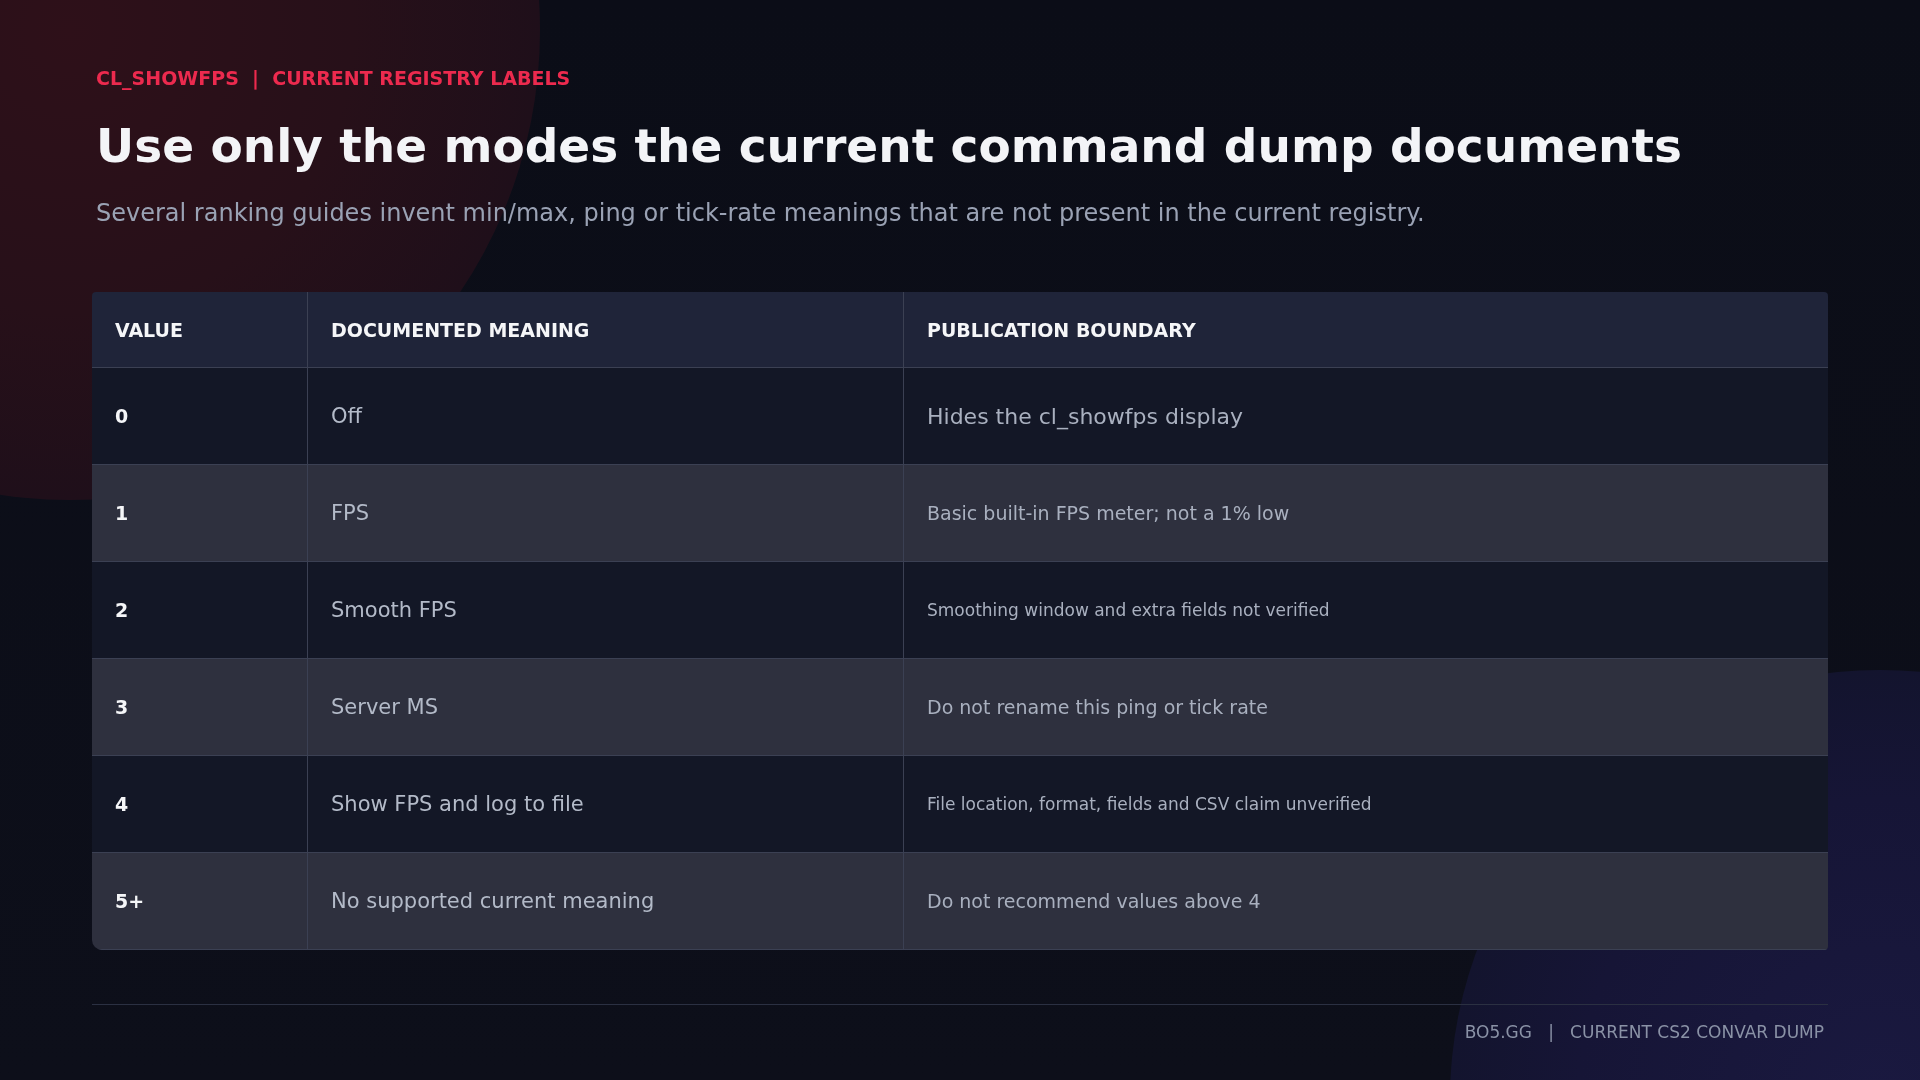 The height and width of the screenshot is (1080, 1920). I want to click on eyebrow-label: CL_SHOWFPS | CURRENT REGISTRY LABELS, so click(333, 79).